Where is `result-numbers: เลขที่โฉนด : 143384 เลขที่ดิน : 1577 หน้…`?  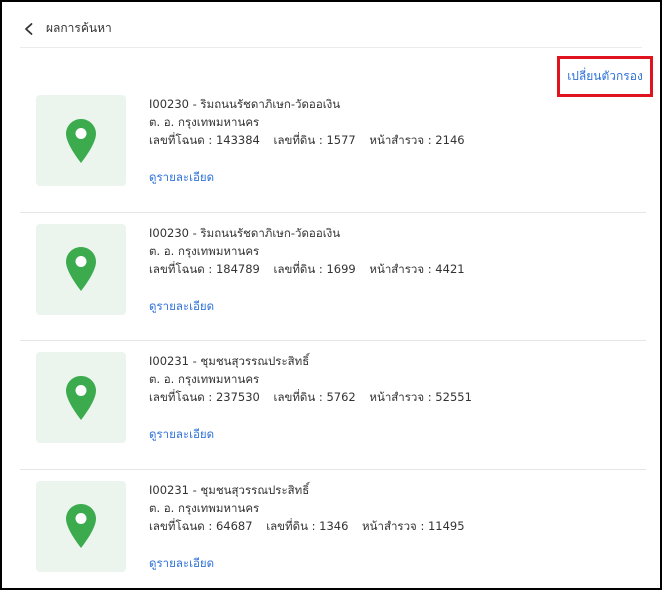 result-numbers: เลขที่โฉนด : 143384 เลขที่ดิน : 1577 หน้… is located at coordinates (397, 140).